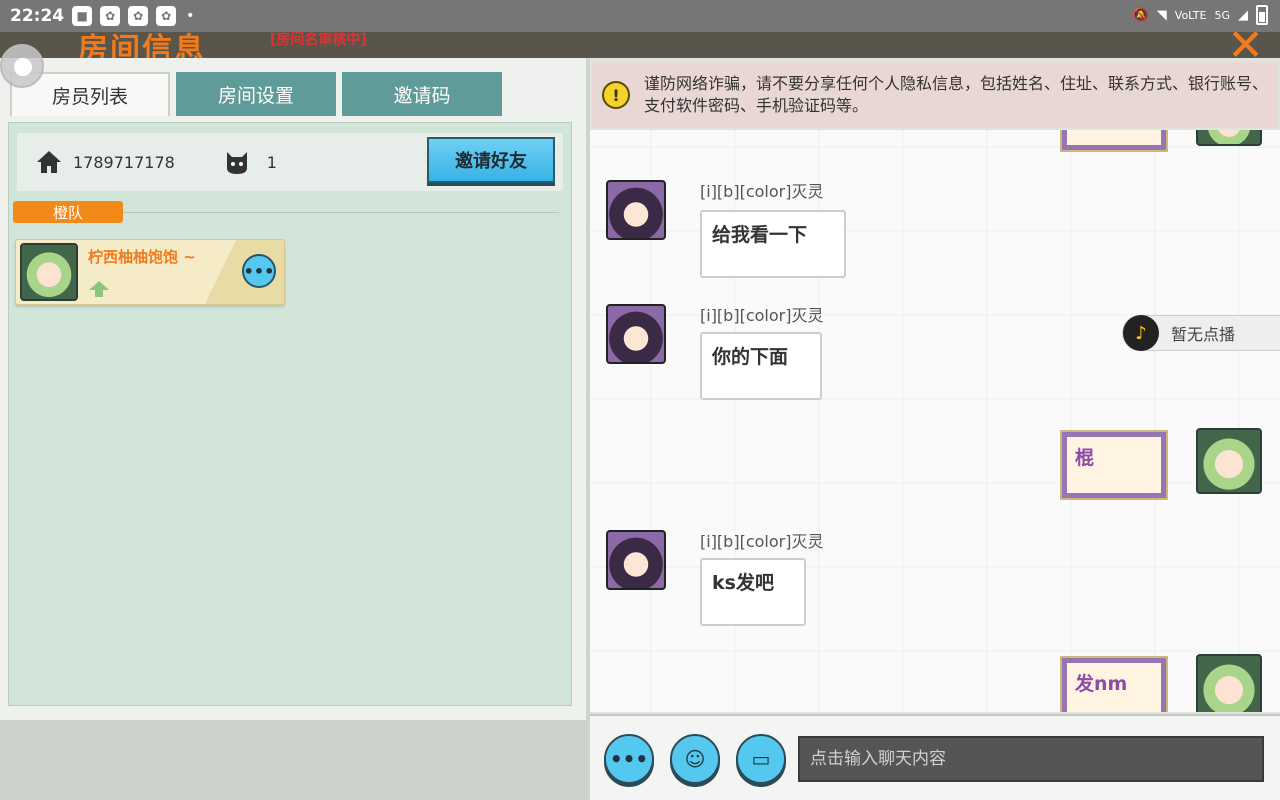 This screenshot has width=1280, height=800. Describe the element at coordinates (1114, 141) in the screenshot. I see `chat-bubble-partial` at that location.